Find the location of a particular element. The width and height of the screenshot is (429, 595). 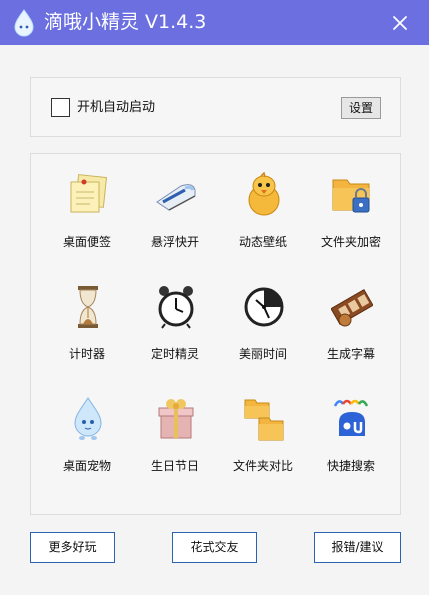

tool-label: 美丽时间 is located at coordinates (262, 354).